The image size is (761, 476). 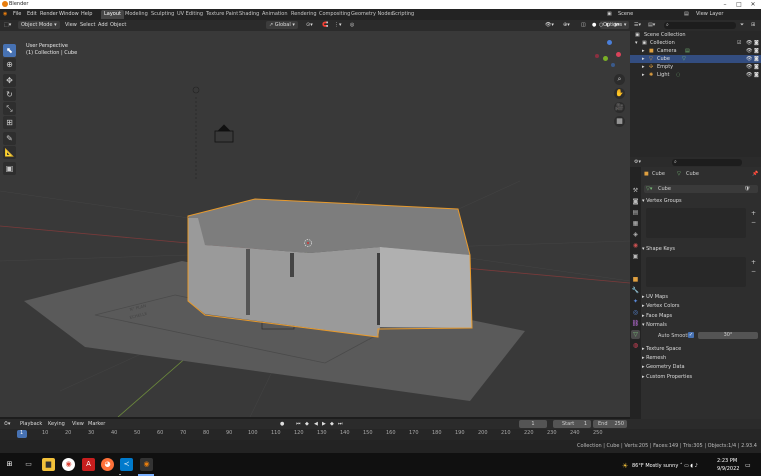 What do you see at coordinates (48, 464) in the screenshot?
I see `file-explorer-icon: ▆` at bounding box center [48, 464].